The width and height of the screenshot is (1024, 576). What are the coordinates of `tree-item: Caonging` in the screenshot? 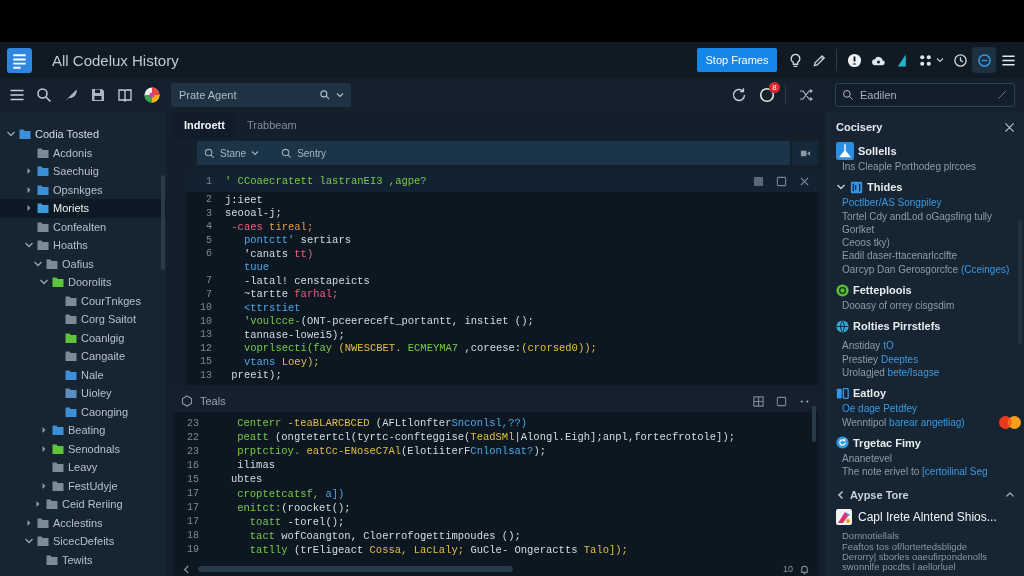 It's located at (83, 411).